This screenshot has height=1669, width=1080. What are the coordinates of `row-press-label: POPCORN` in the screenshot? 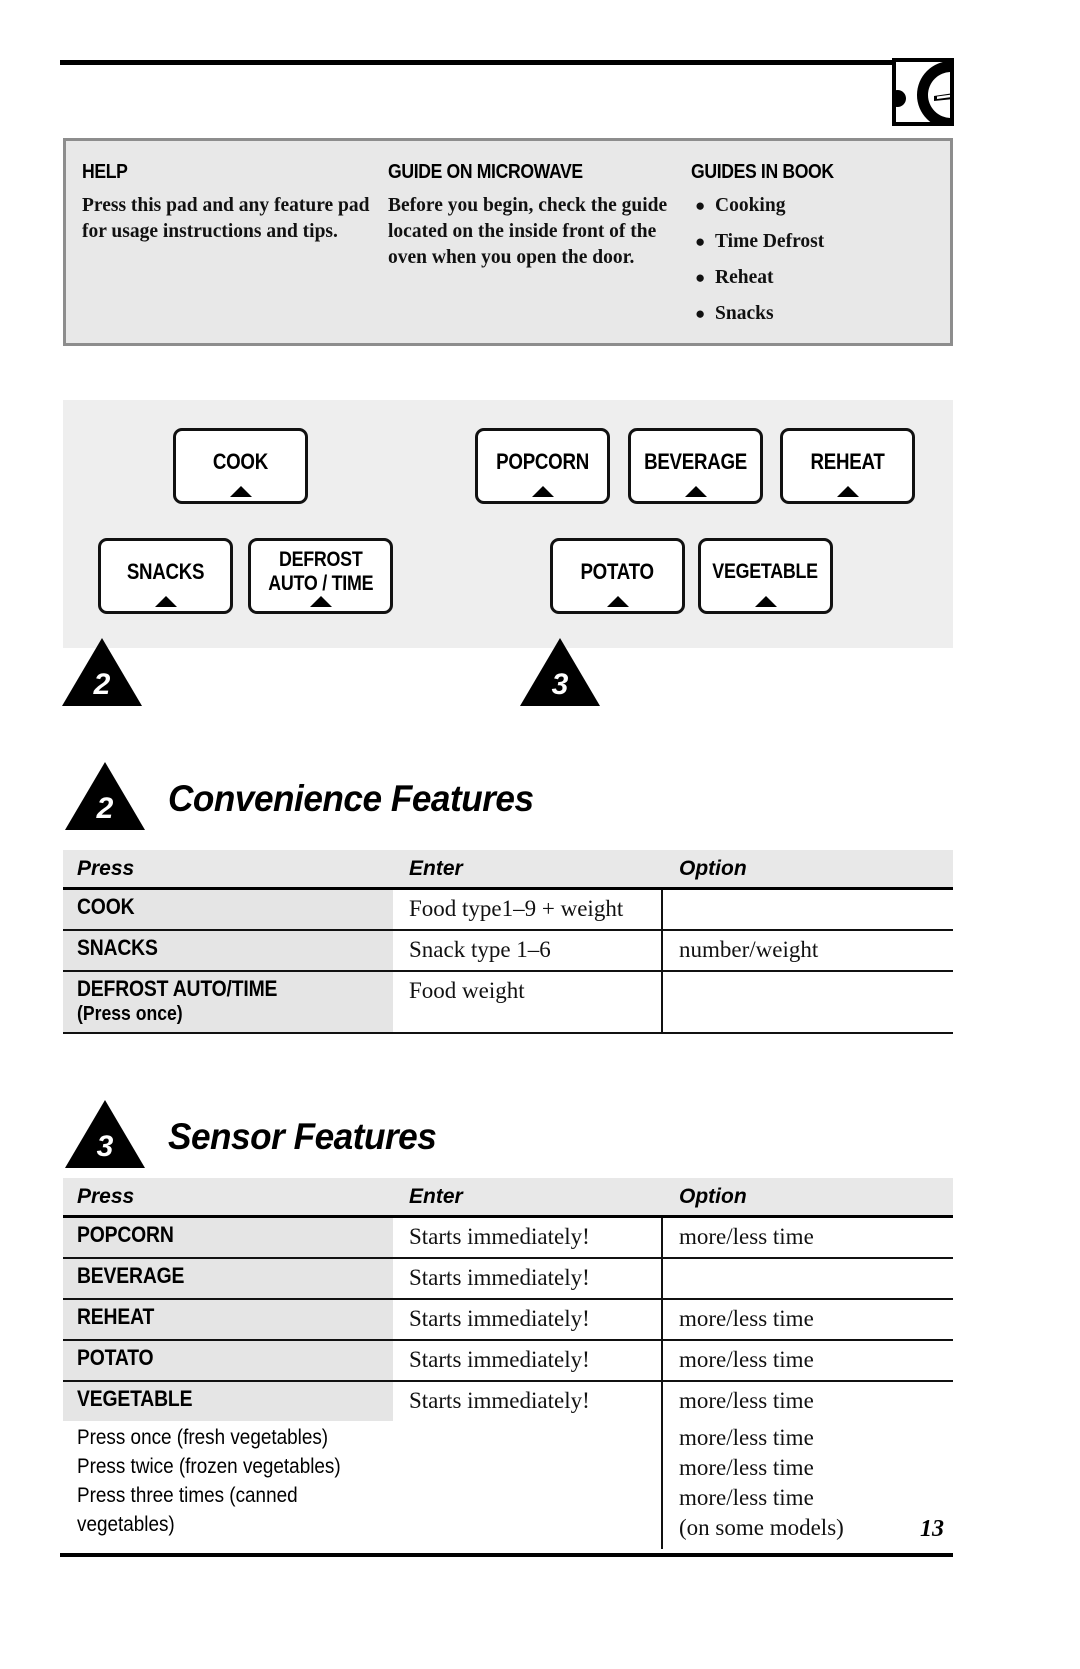 It's located at (125, 1234).